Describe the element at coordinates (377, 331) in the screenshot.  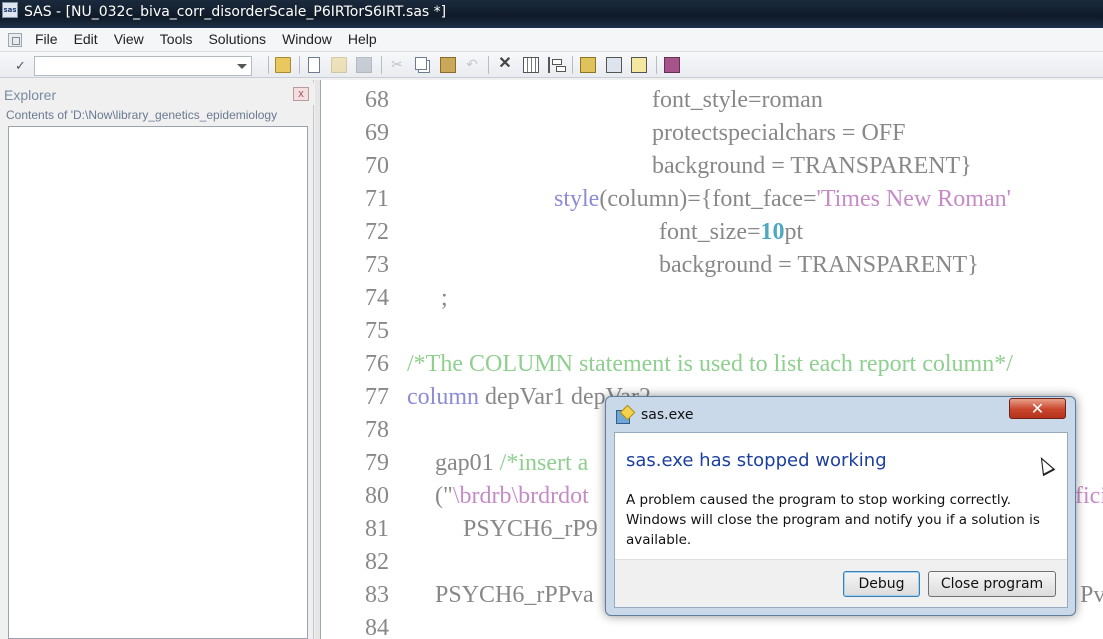
I see `line-number: 75` at that location.